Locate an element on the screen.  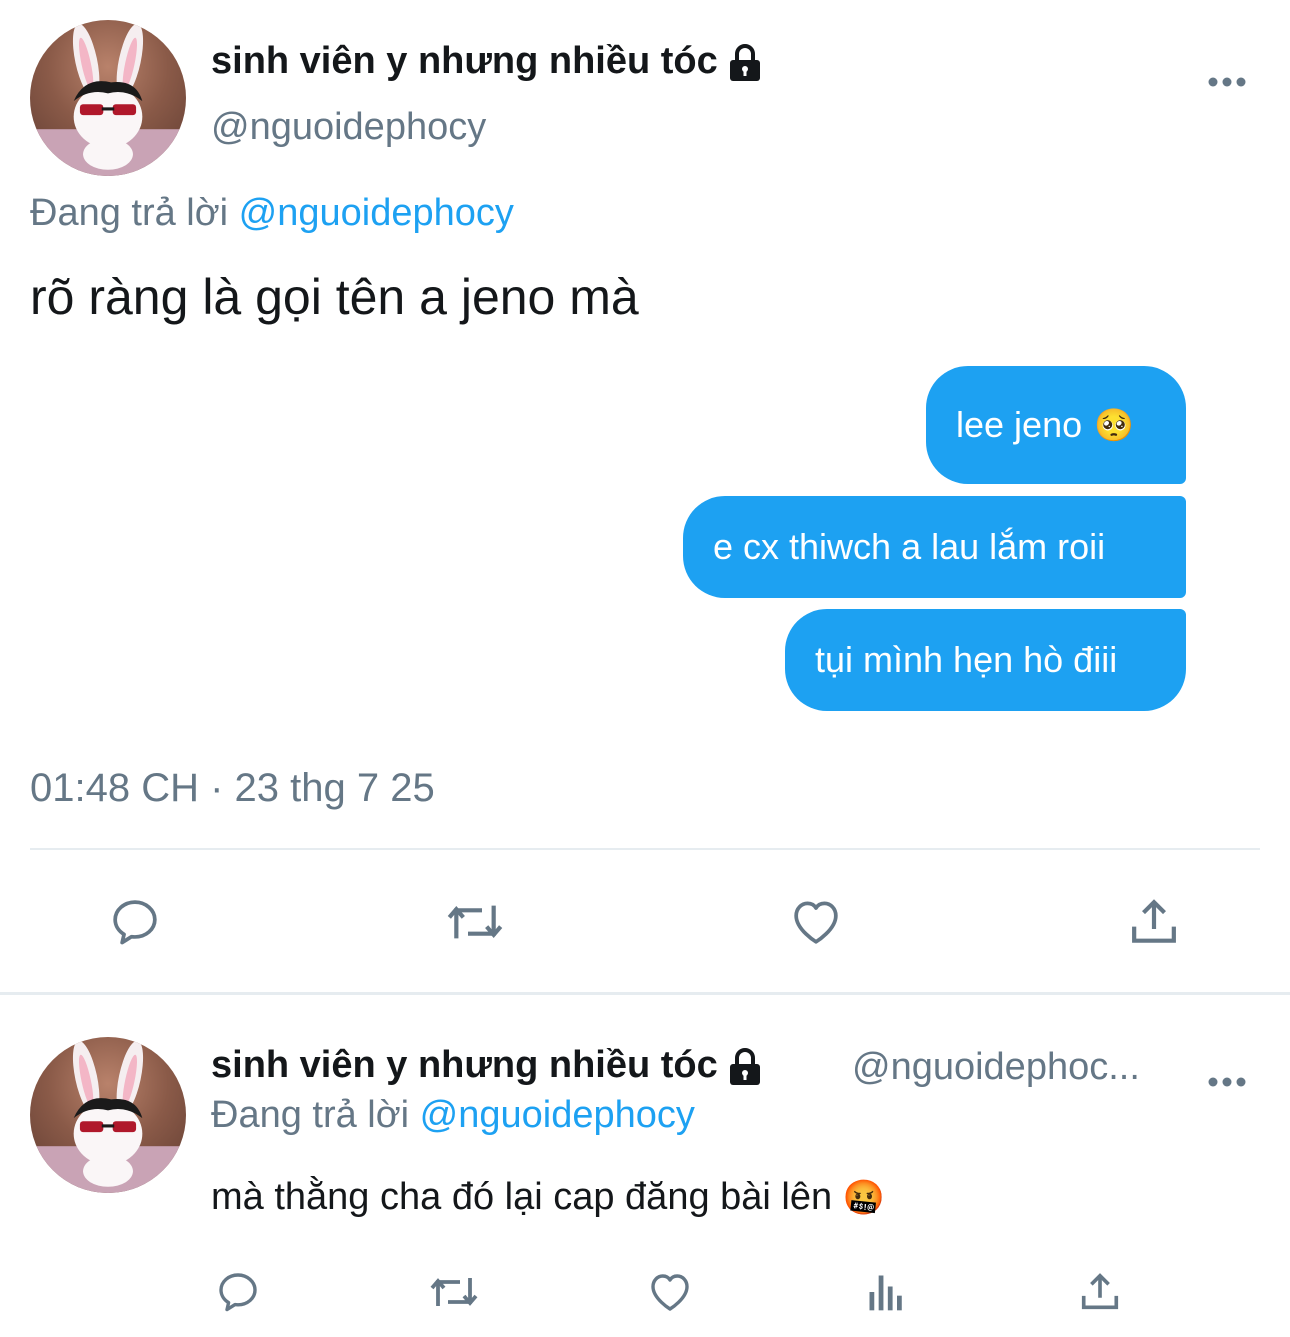
handle: @nguoidephocy is located at coordinates (348, 127).